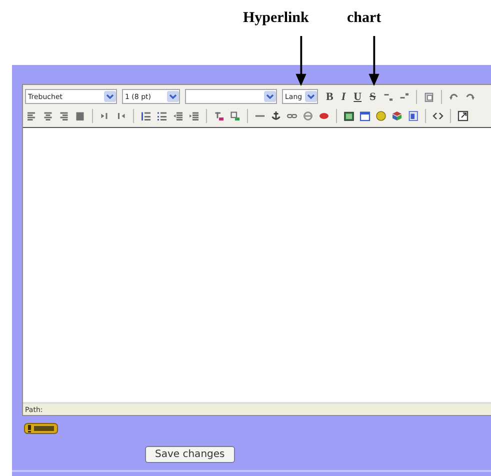 Image resolution: width=491 pixels, height=476 pixels. I want to click on save-button: Save changes, so click(190, 454).